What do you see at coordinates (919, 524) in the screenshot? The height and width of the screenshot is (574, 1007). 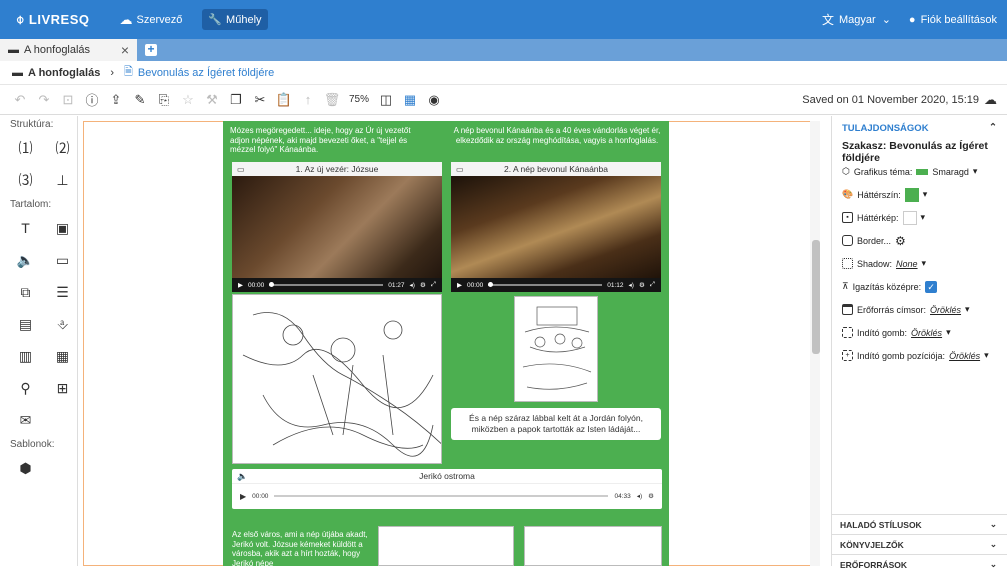 I see `accordion-advanced-styles: HALADÓ STÍLUSOK ⌄` at bounding box center [919, 524].